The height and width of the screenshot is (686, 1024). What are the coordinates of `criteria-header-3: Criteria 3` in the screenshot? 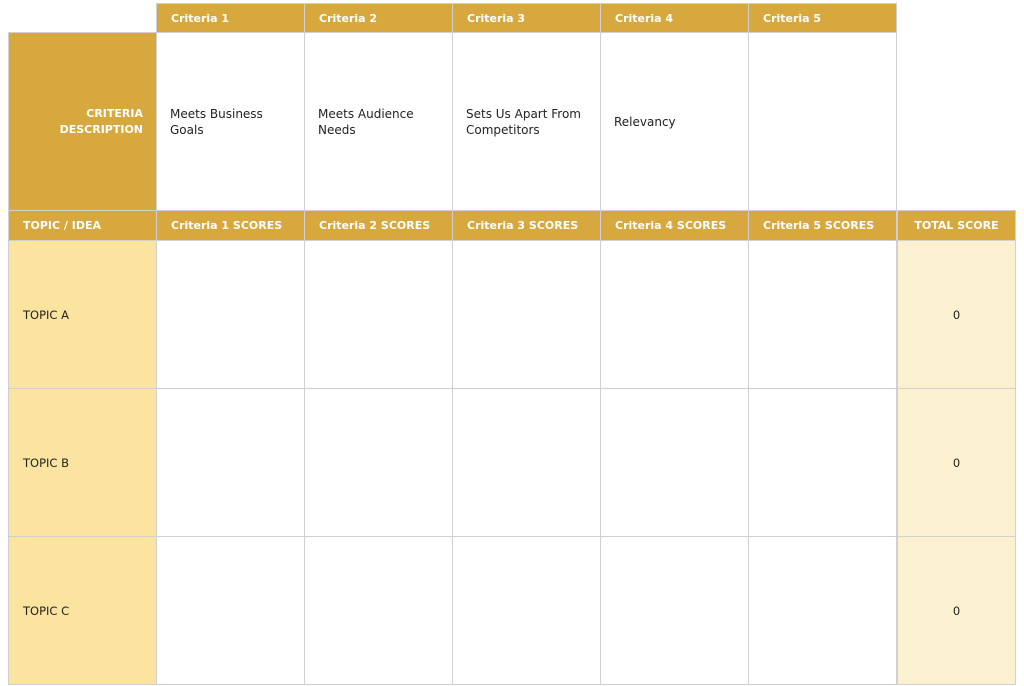 It's located at (526, 18).